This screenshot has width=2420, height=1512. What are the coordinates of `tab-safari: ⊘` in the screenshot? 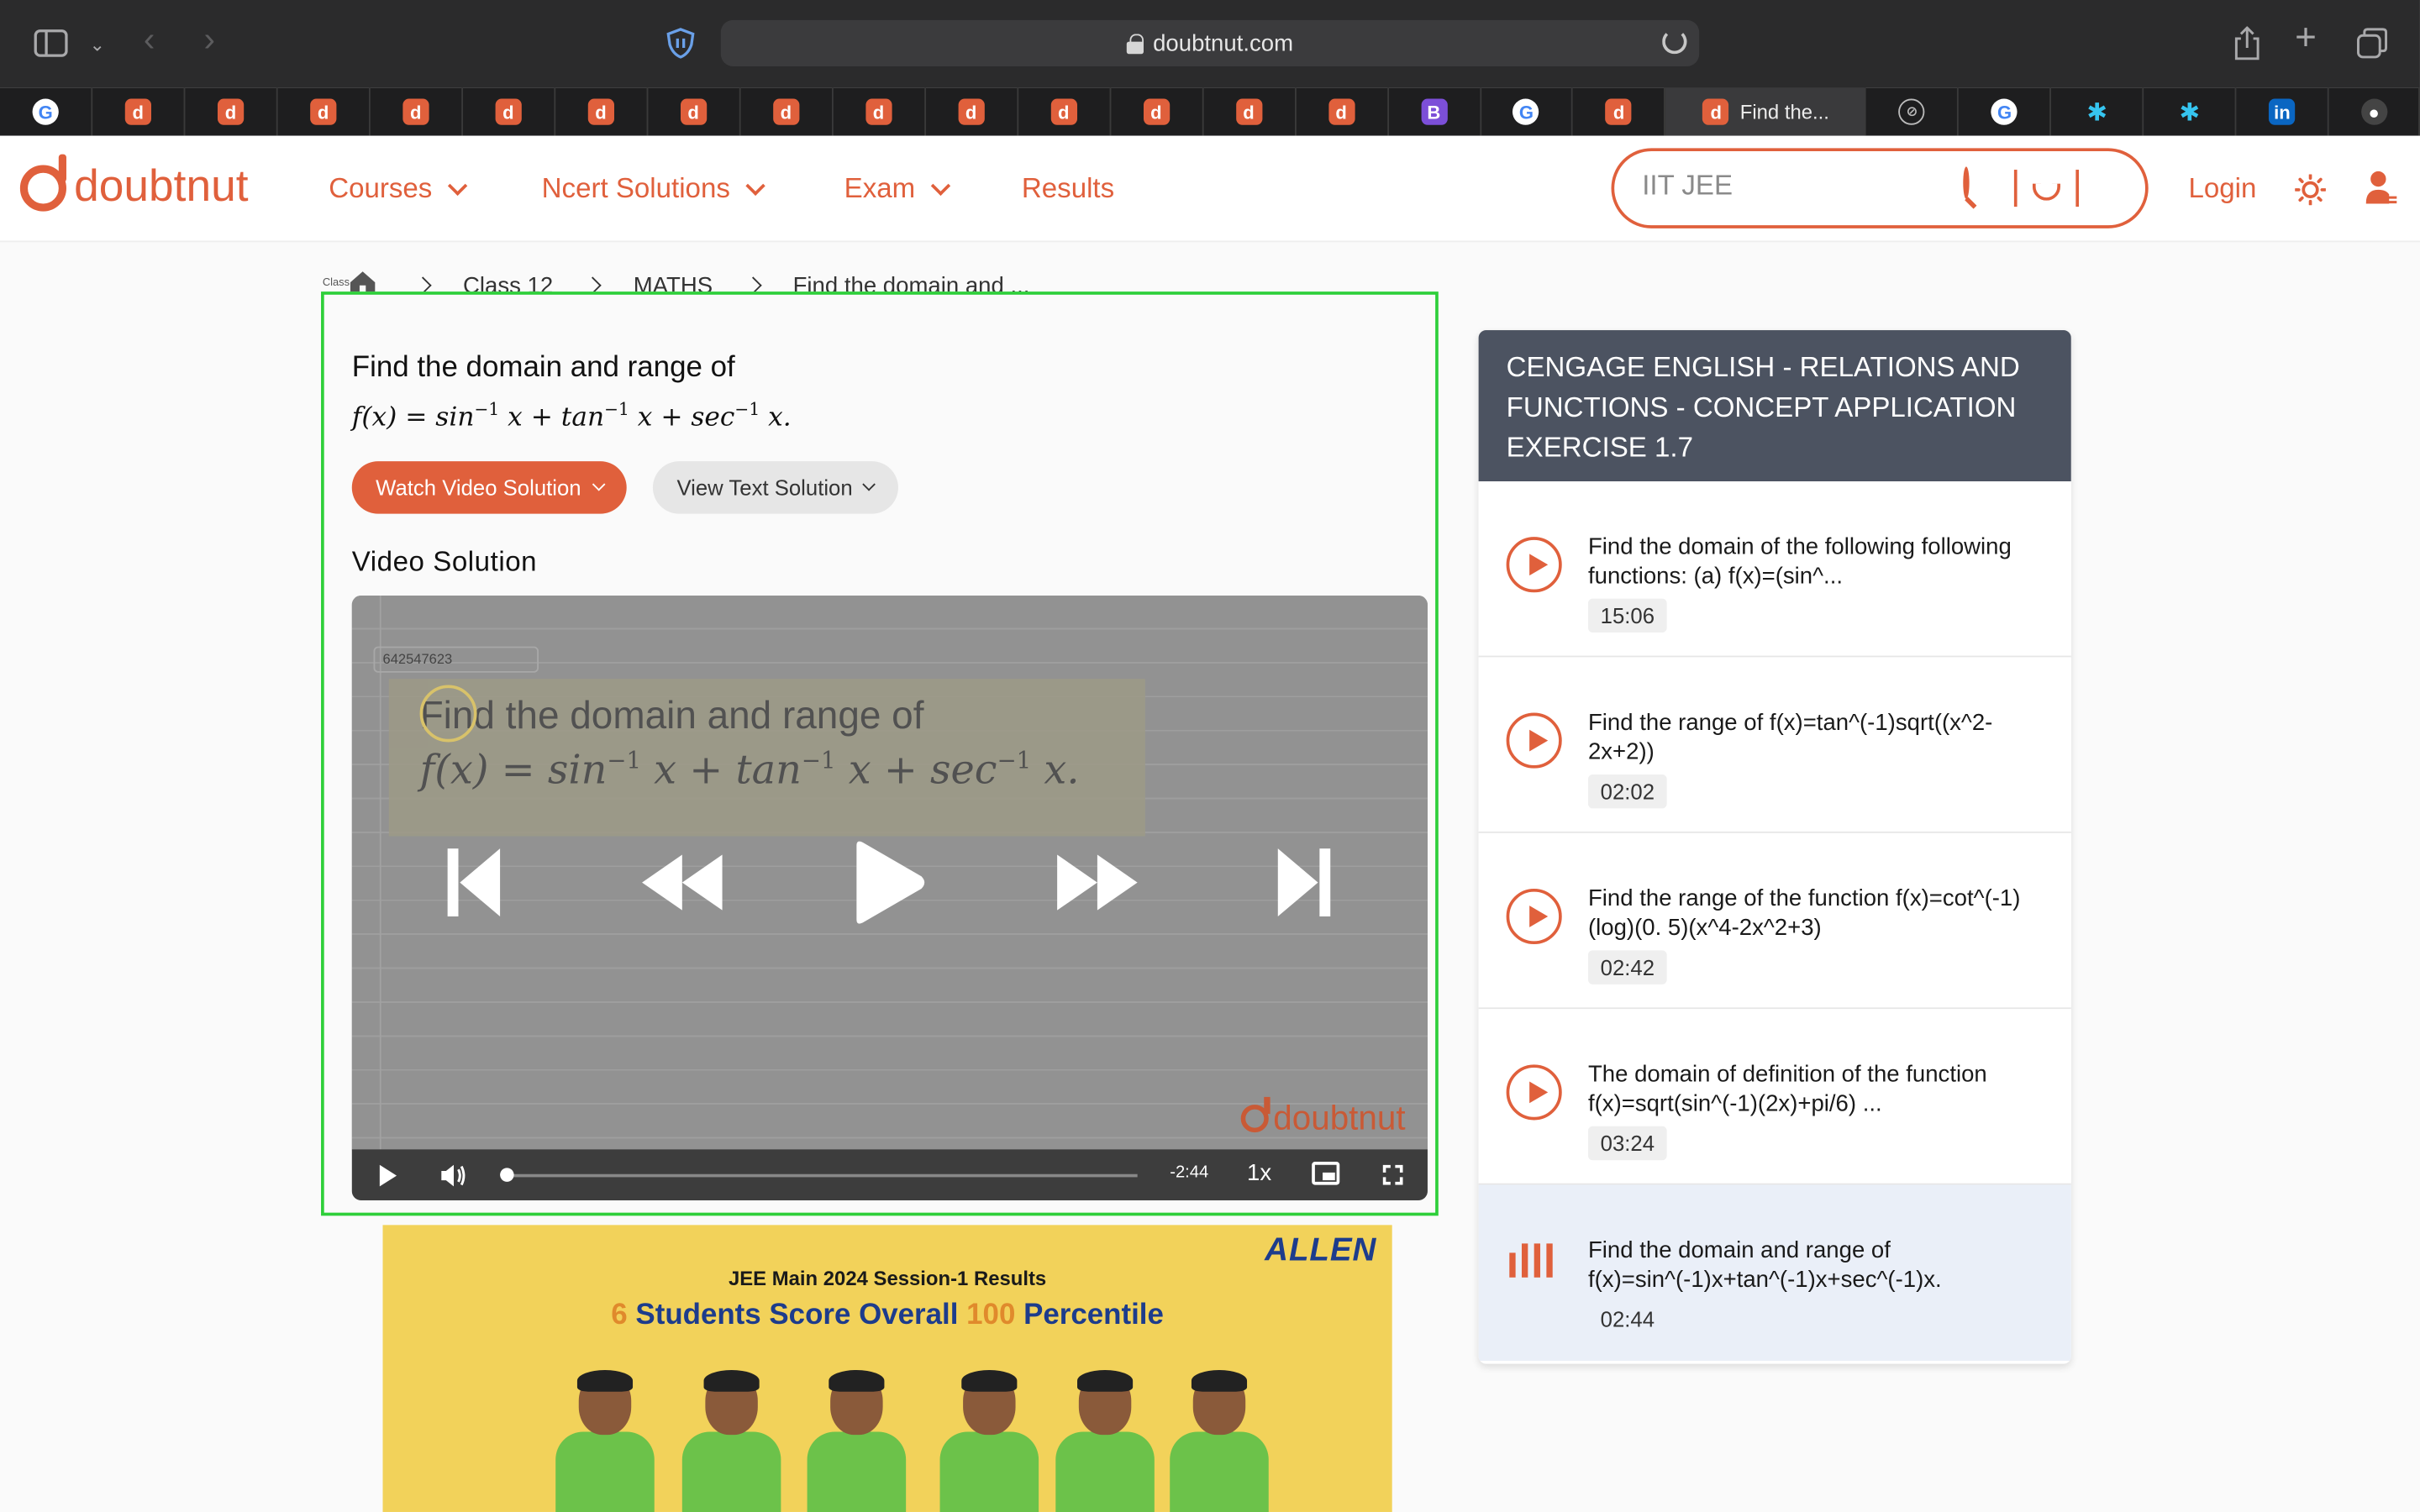 It's located at (1913, 111).